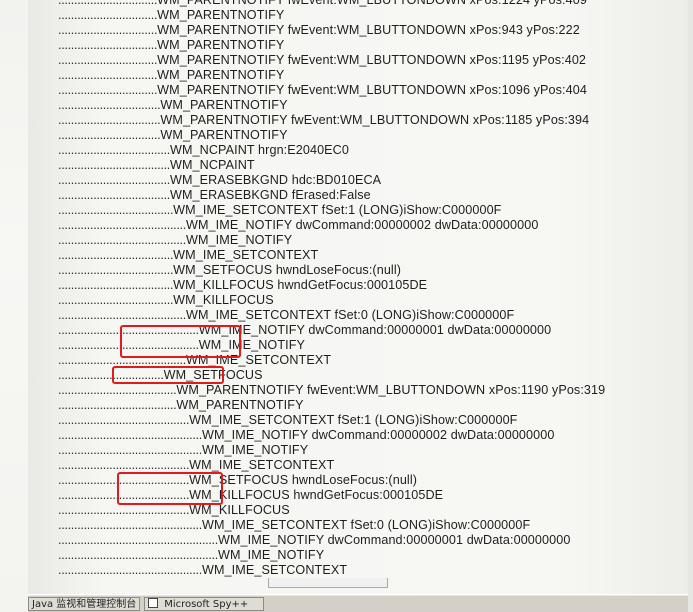 Image resolution: width=693 pixels, height=612 pixels. I want to click on taskbar-item-label: Java 监视和管理控制台, so click(84, 604).